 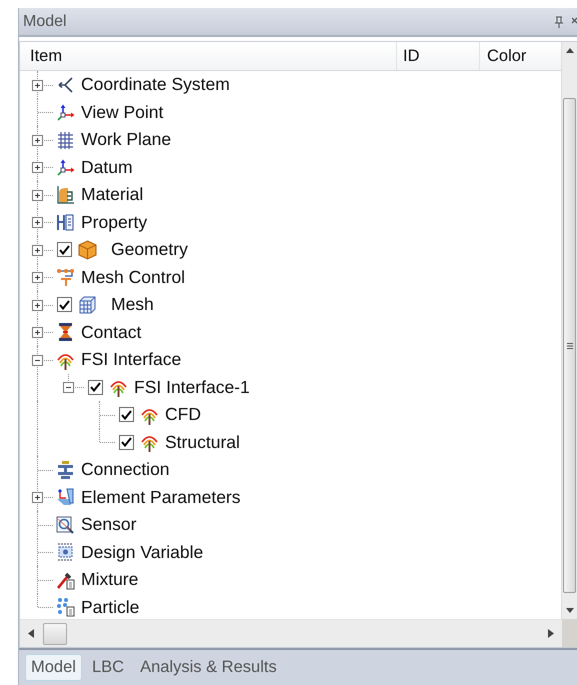 I want to click on tab: Analysis & Results, so click(x=208, y=667).